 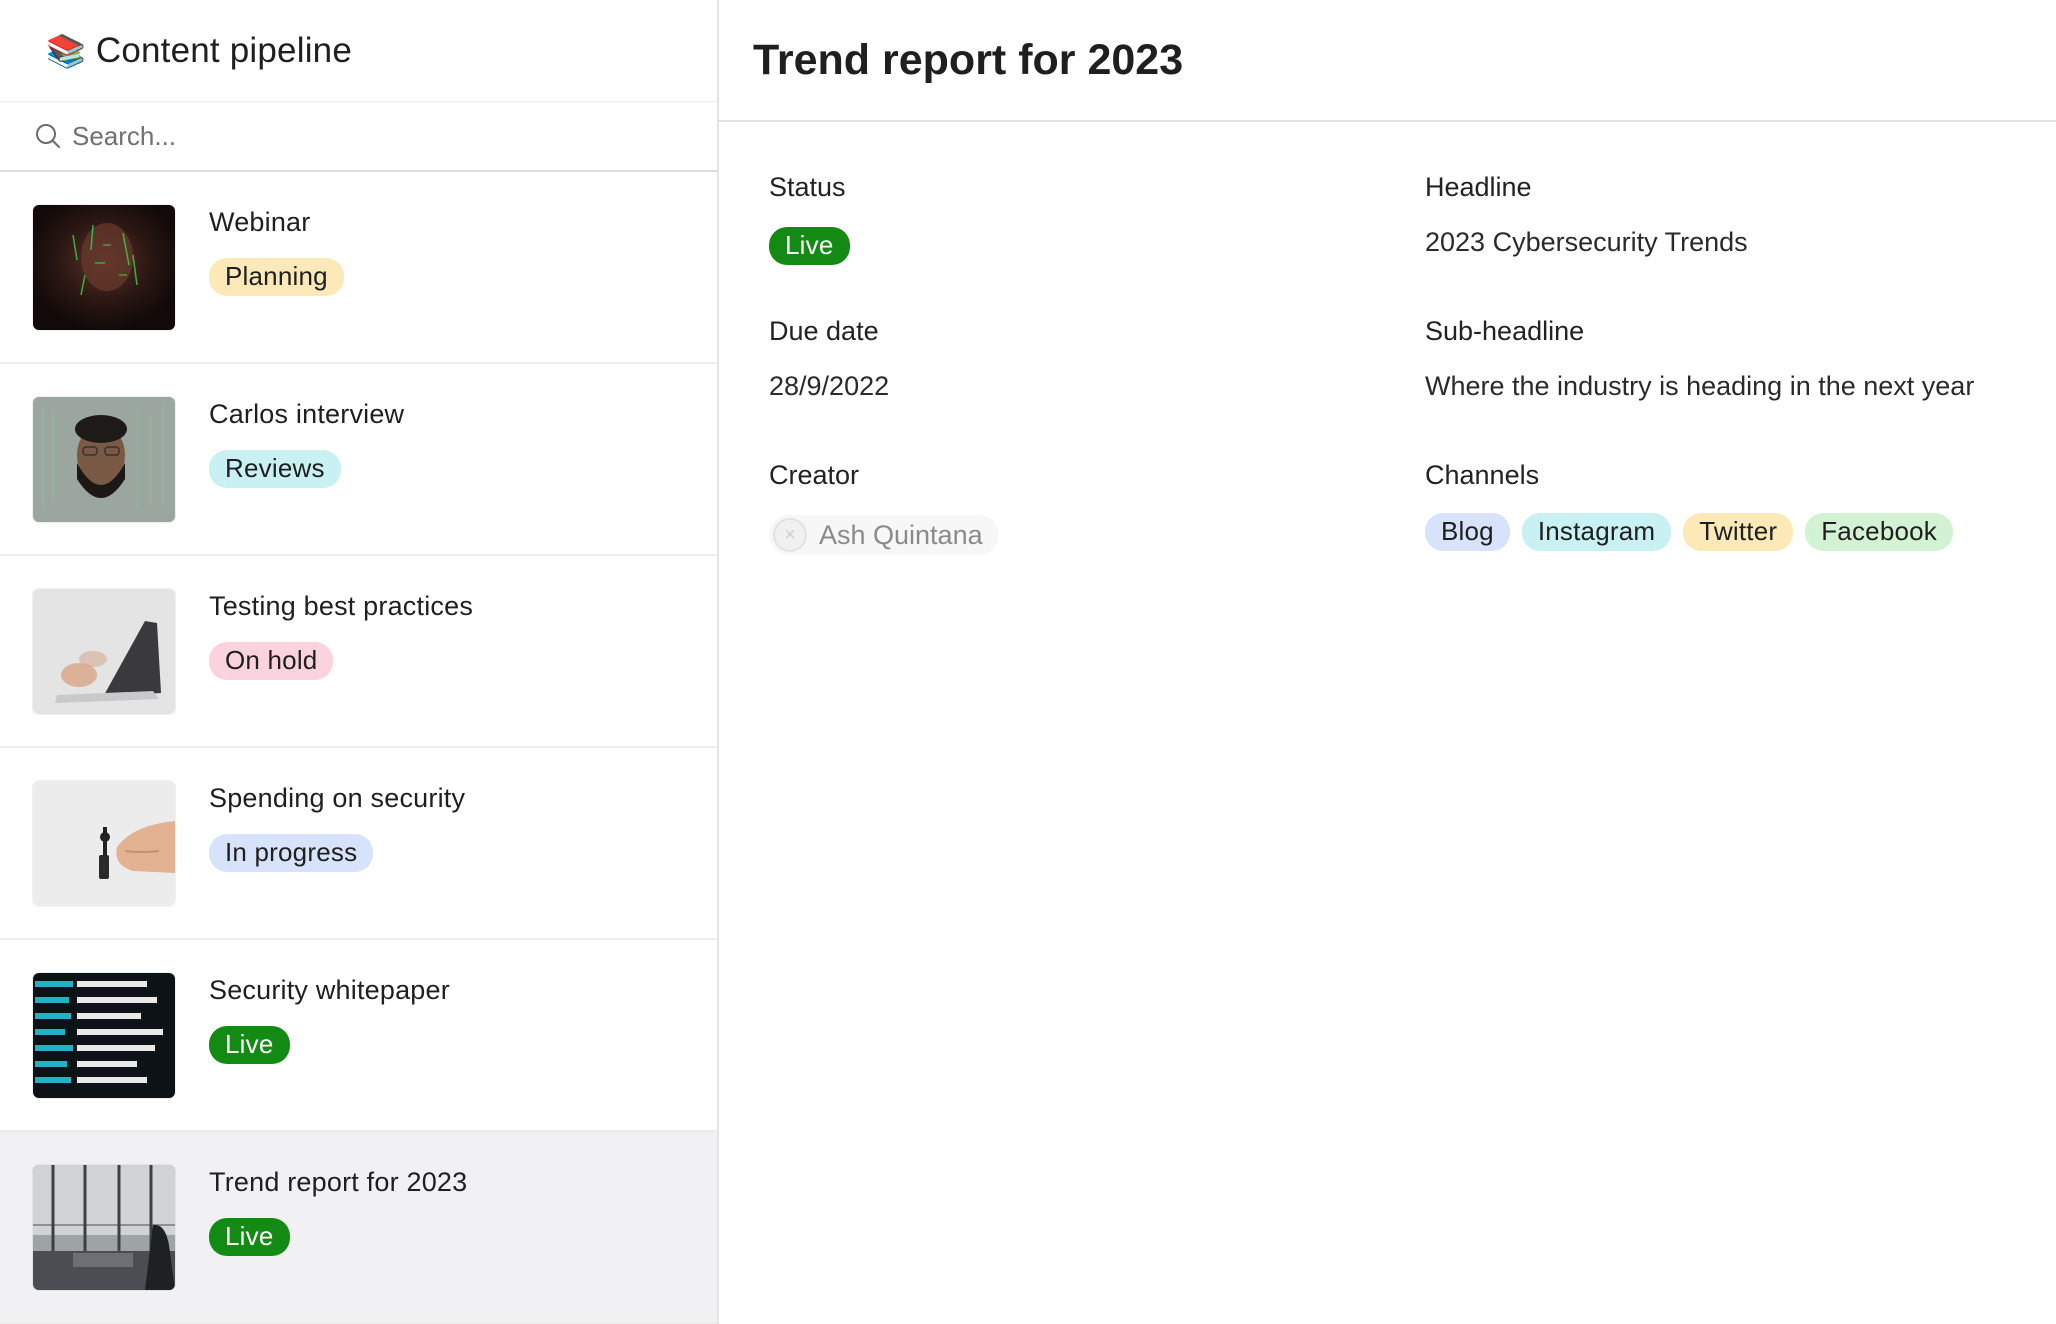 I want to click on channels-field: Channels Blog Instagram Twitter Facebook, so click(x=1735, y=532).